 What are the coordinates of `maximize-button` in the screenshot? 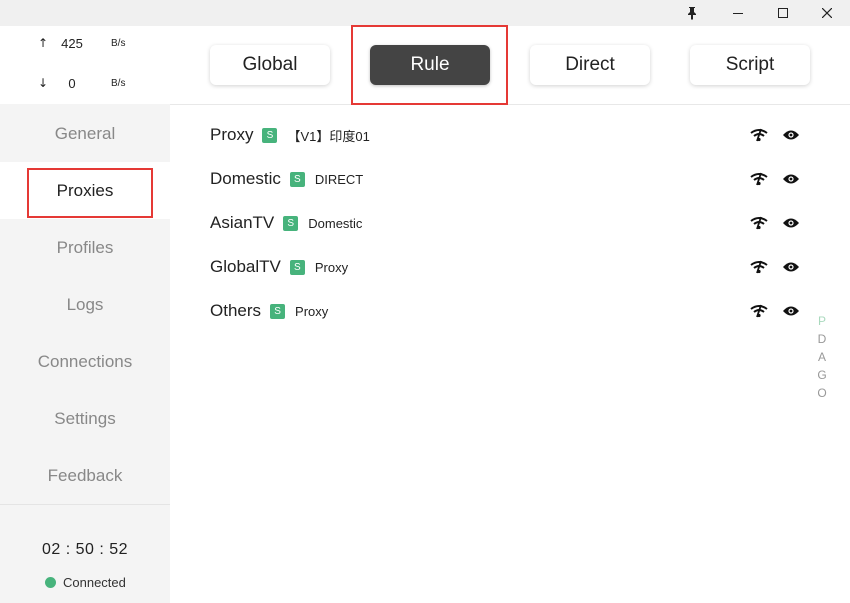 It's located at (783, 13).